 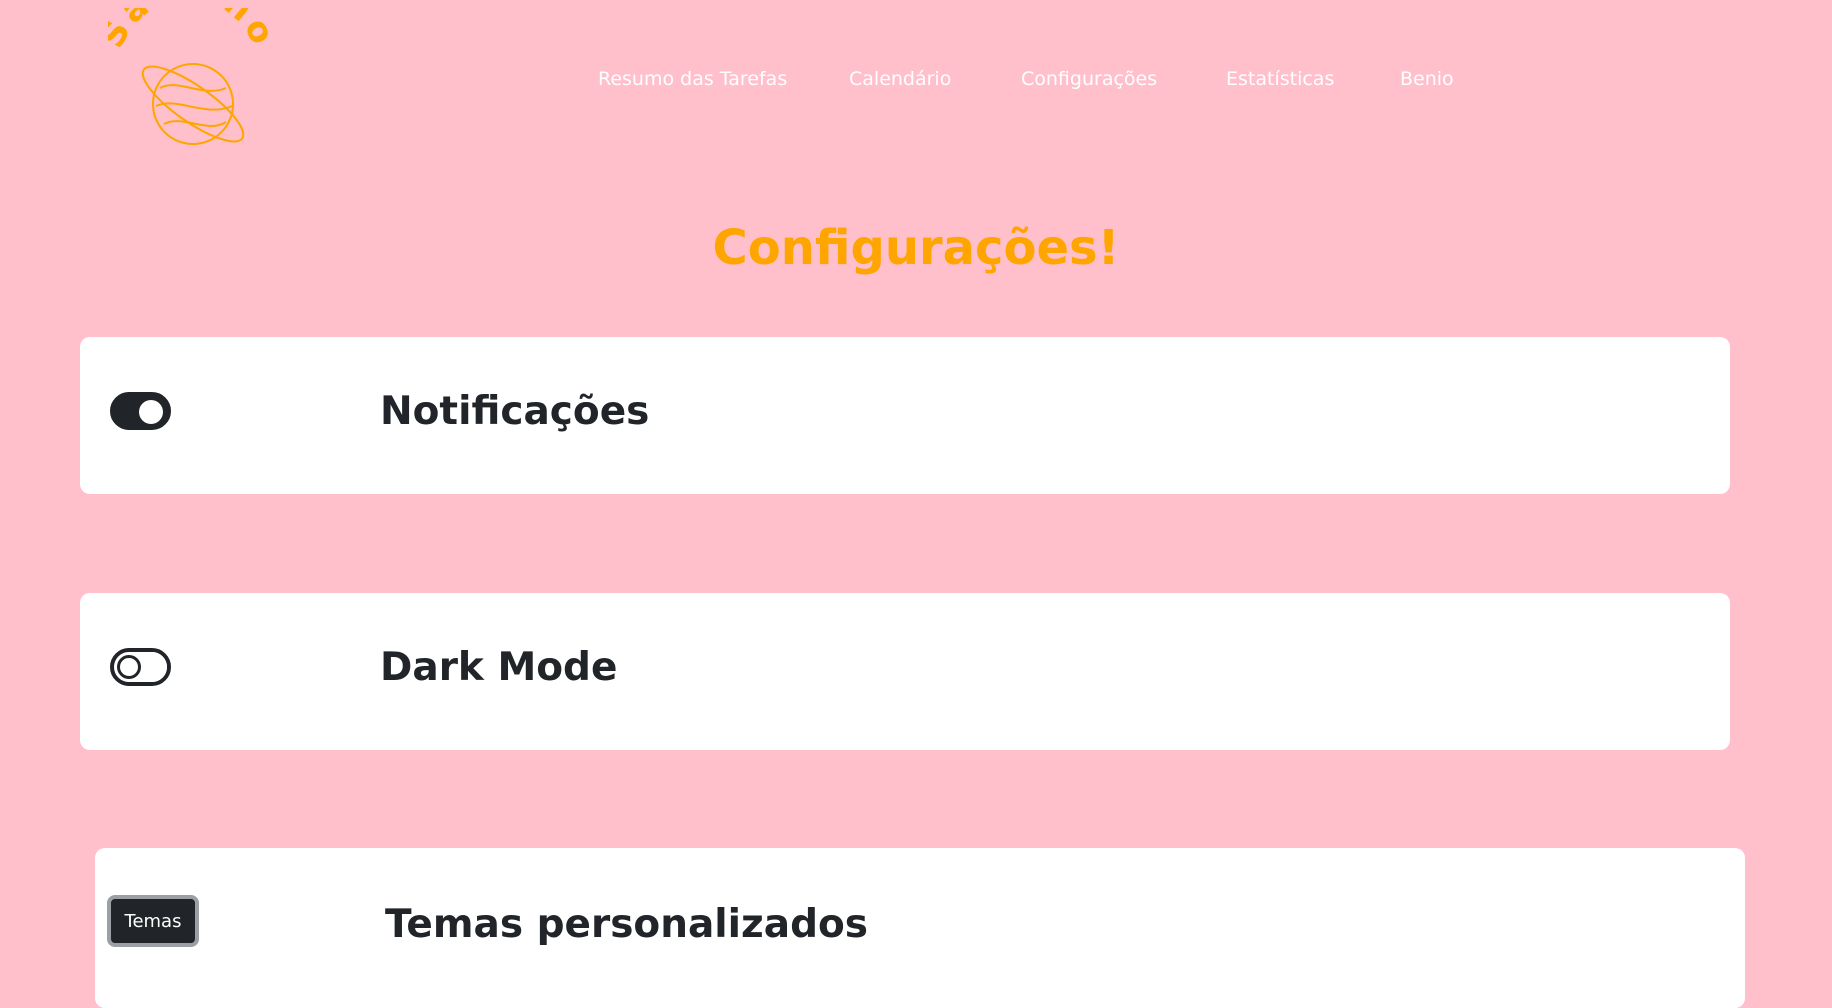 What do you see at coordinates (905, 671) in the screenshot?
I see `dark-mode-card: Dark Mode` at bounding box center [905, 671].